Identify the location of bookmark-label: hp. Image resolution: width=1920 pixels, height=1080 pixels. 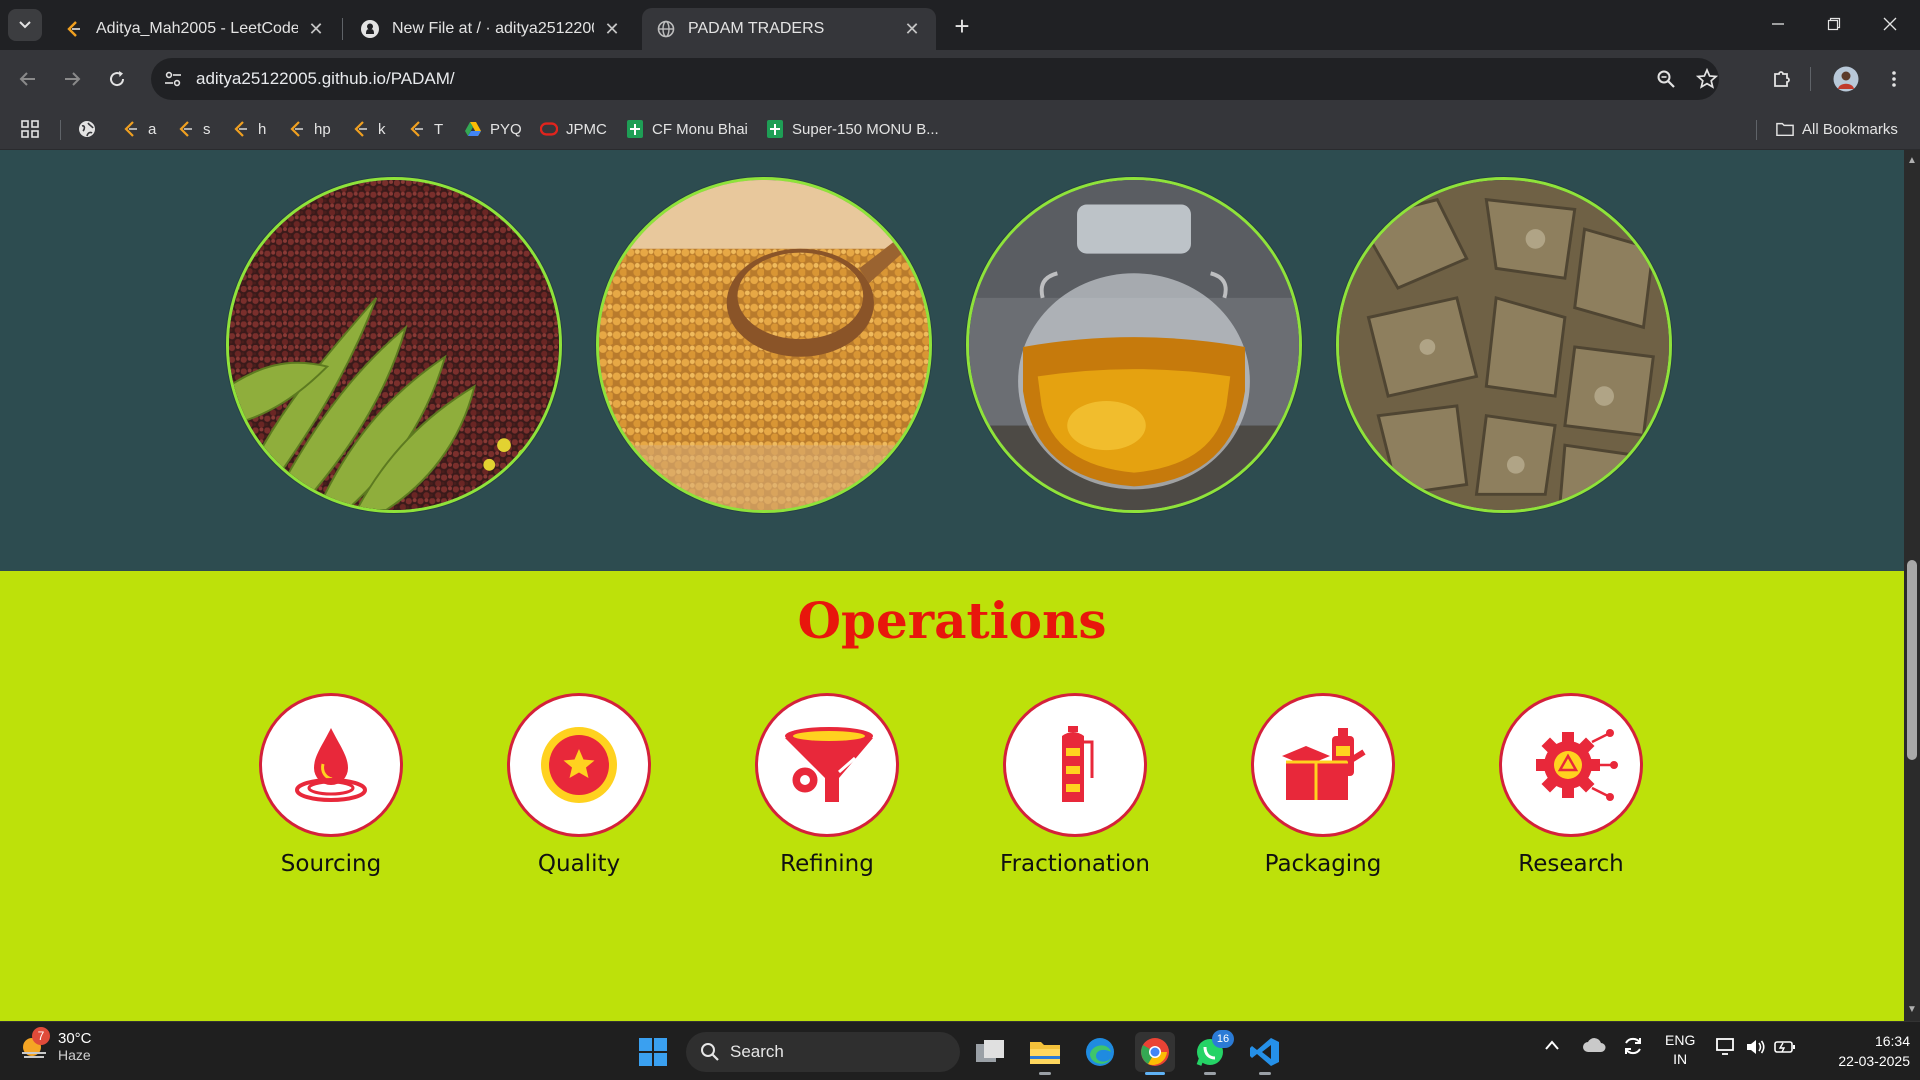
(322, 129).